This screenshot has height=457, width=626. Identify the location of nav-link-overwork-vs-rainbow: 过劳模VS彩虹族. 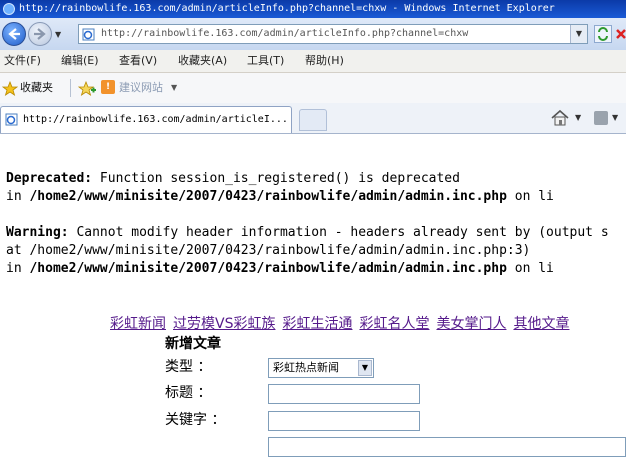
(224, 324).